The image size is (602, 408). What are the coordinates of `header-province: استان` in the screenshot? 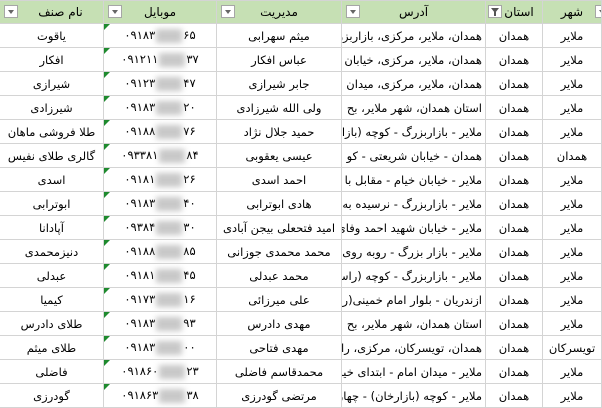 It's located at (514, 12).